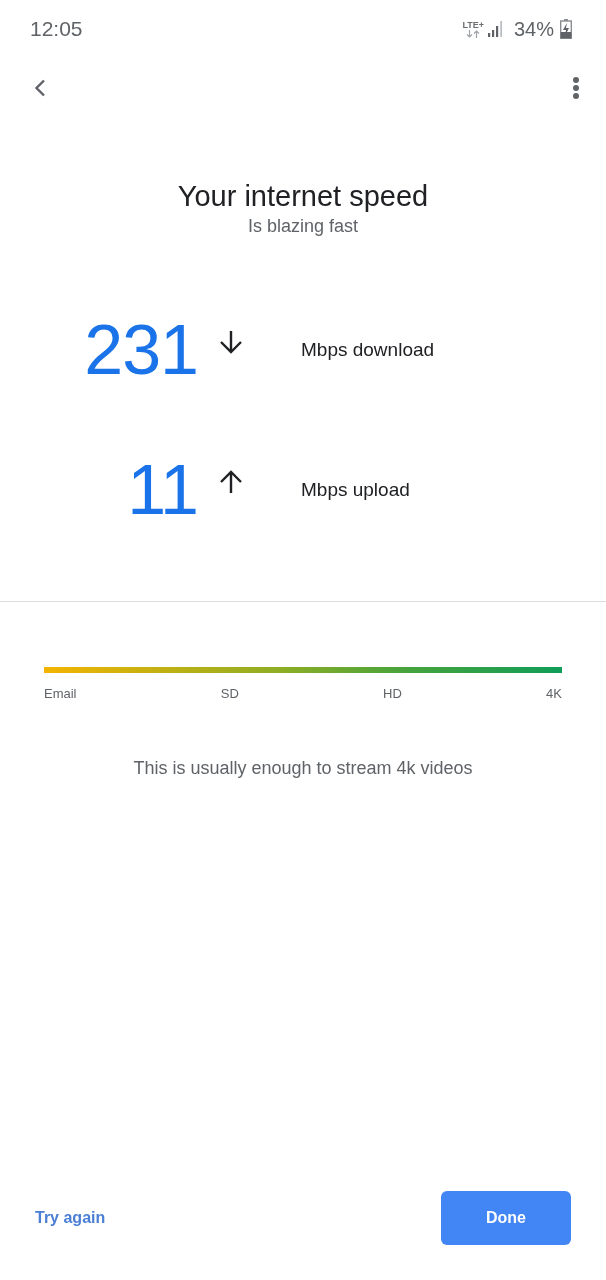  Describe the element at coordinates (495, 29) in the screenshot. I see `signal-icon` at that location.